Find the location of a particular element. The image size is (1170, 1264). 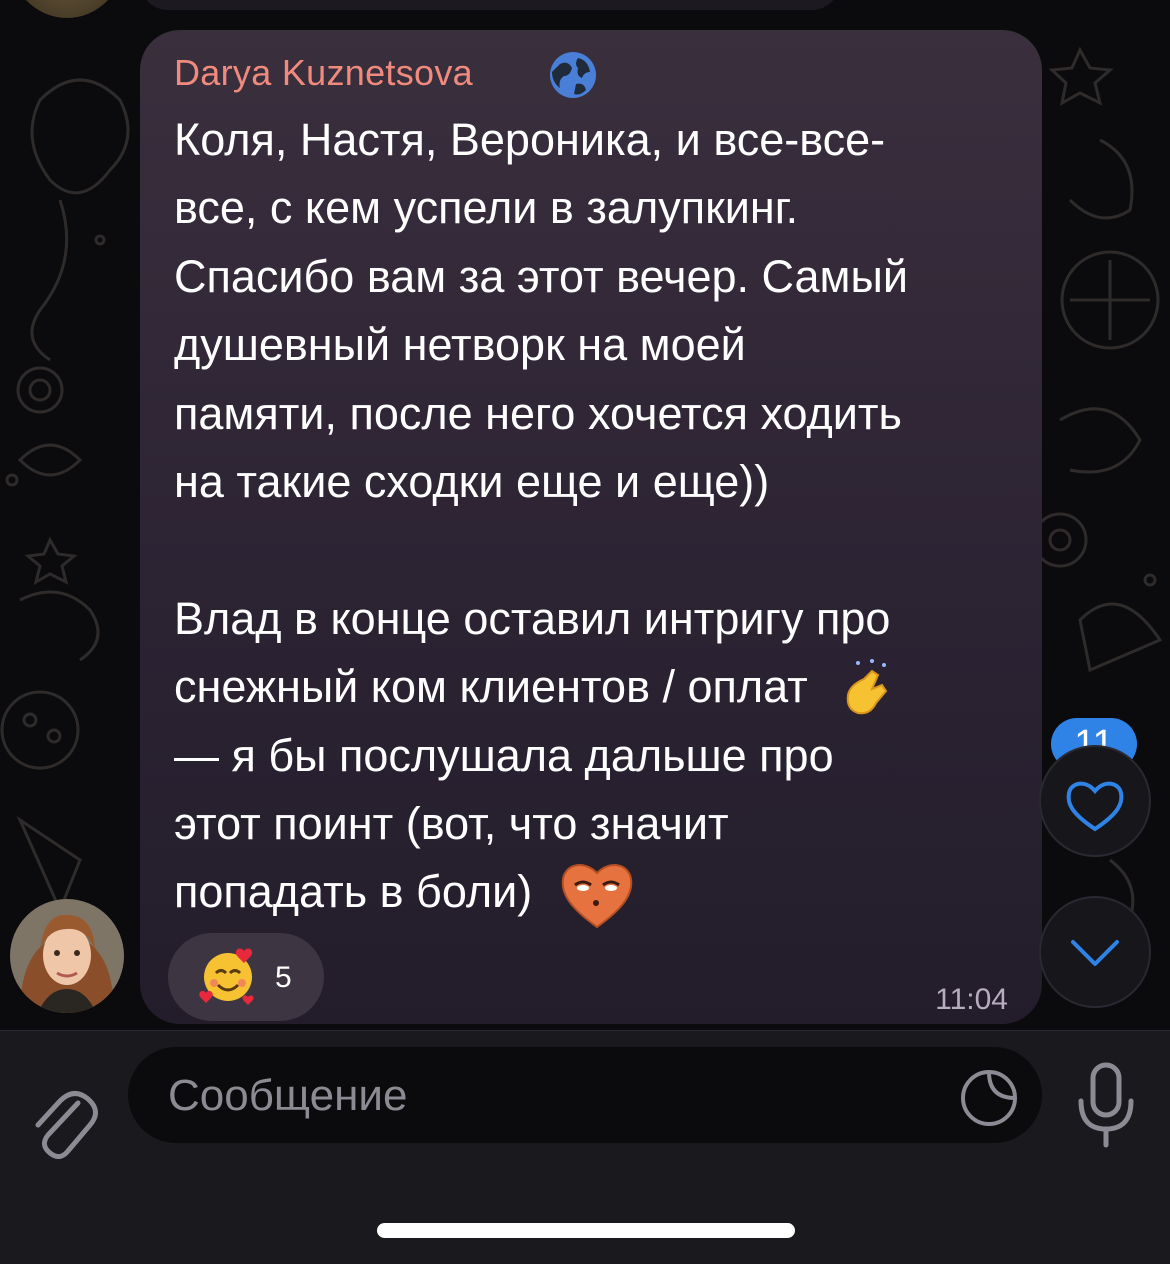

message-input-field is located at coordinates (585, 1095).